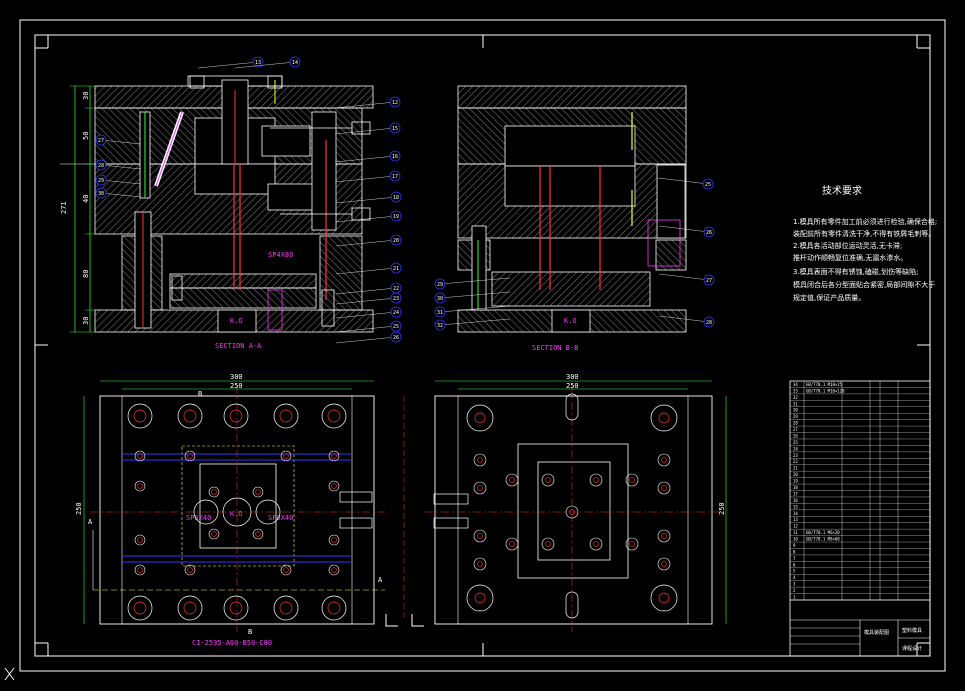 This screenshot has height=691, width=965. What do you see at coordinates (77, 209) in the screenshot?
I see `front-dimension-chain: 271 30 50 40 80 30` at bounding box center [77, 209].